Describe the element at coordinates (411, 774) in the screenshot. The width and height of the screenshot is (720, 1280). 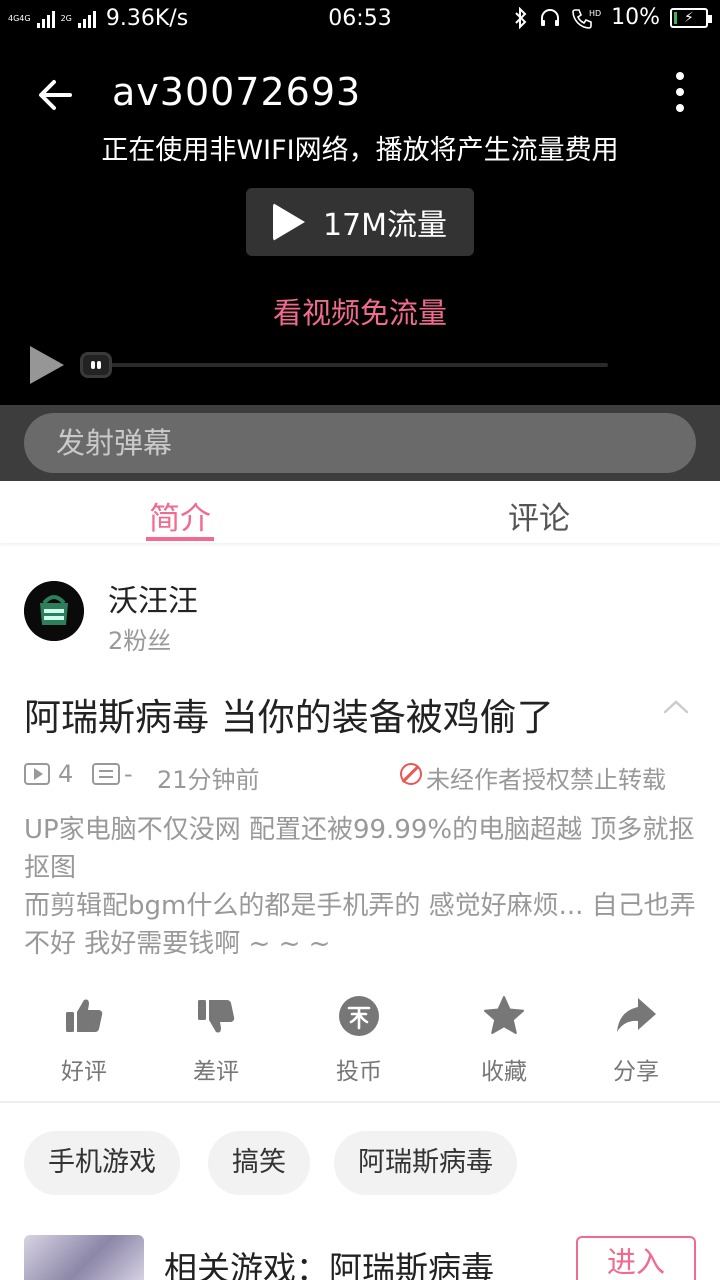
I see `no-repost-icon` at that location.